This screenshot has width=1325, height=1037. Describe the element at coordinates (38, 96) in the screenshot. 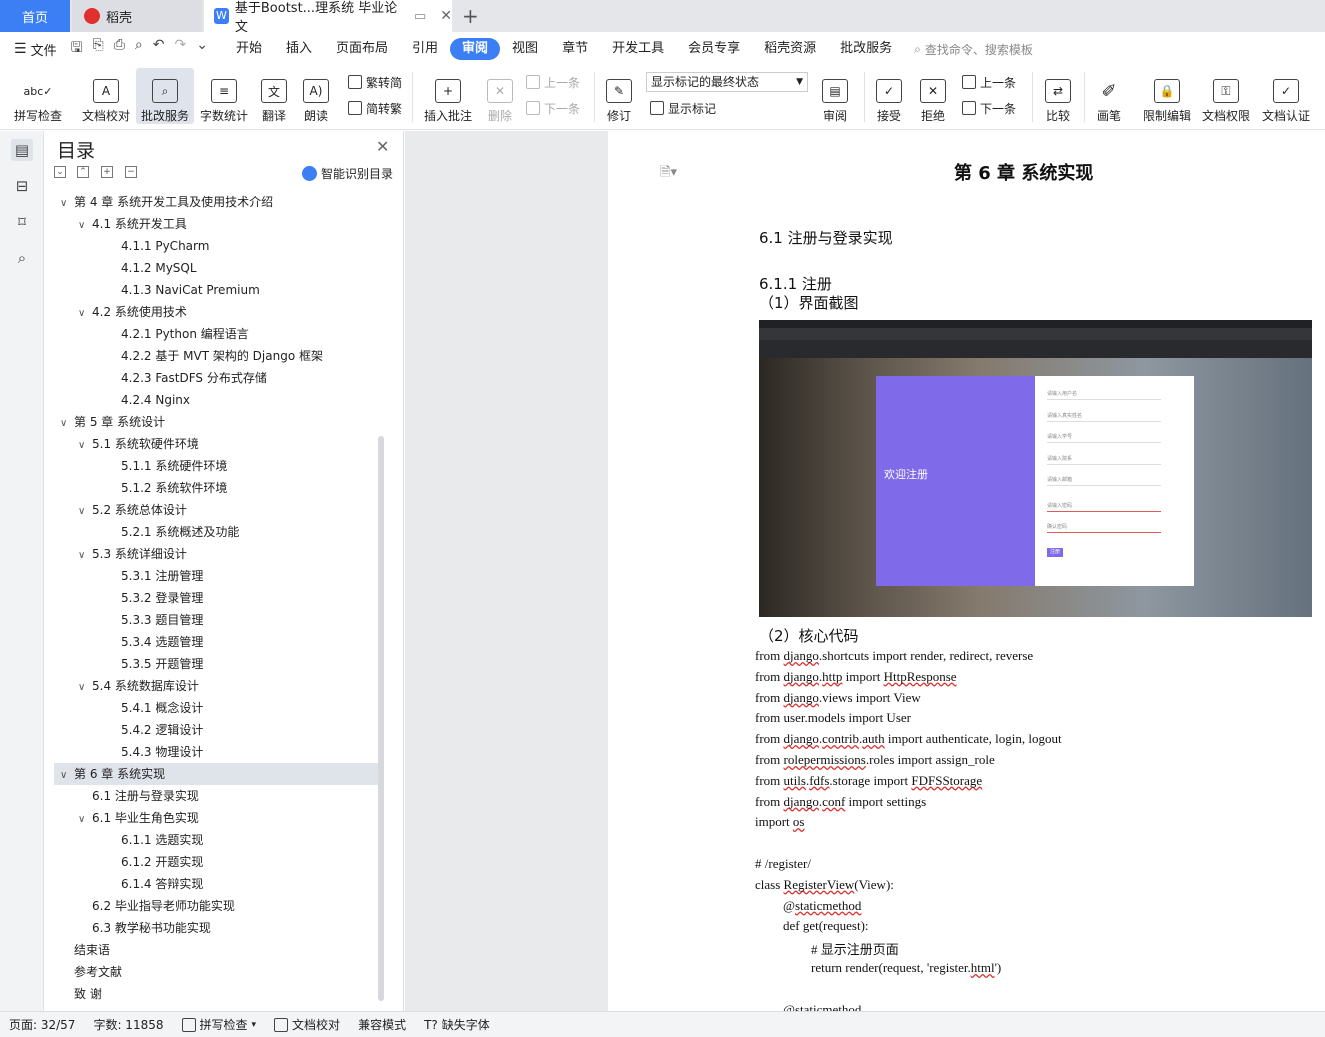

I see `spell-check-button: abc✓ 拼写检查` at that location.